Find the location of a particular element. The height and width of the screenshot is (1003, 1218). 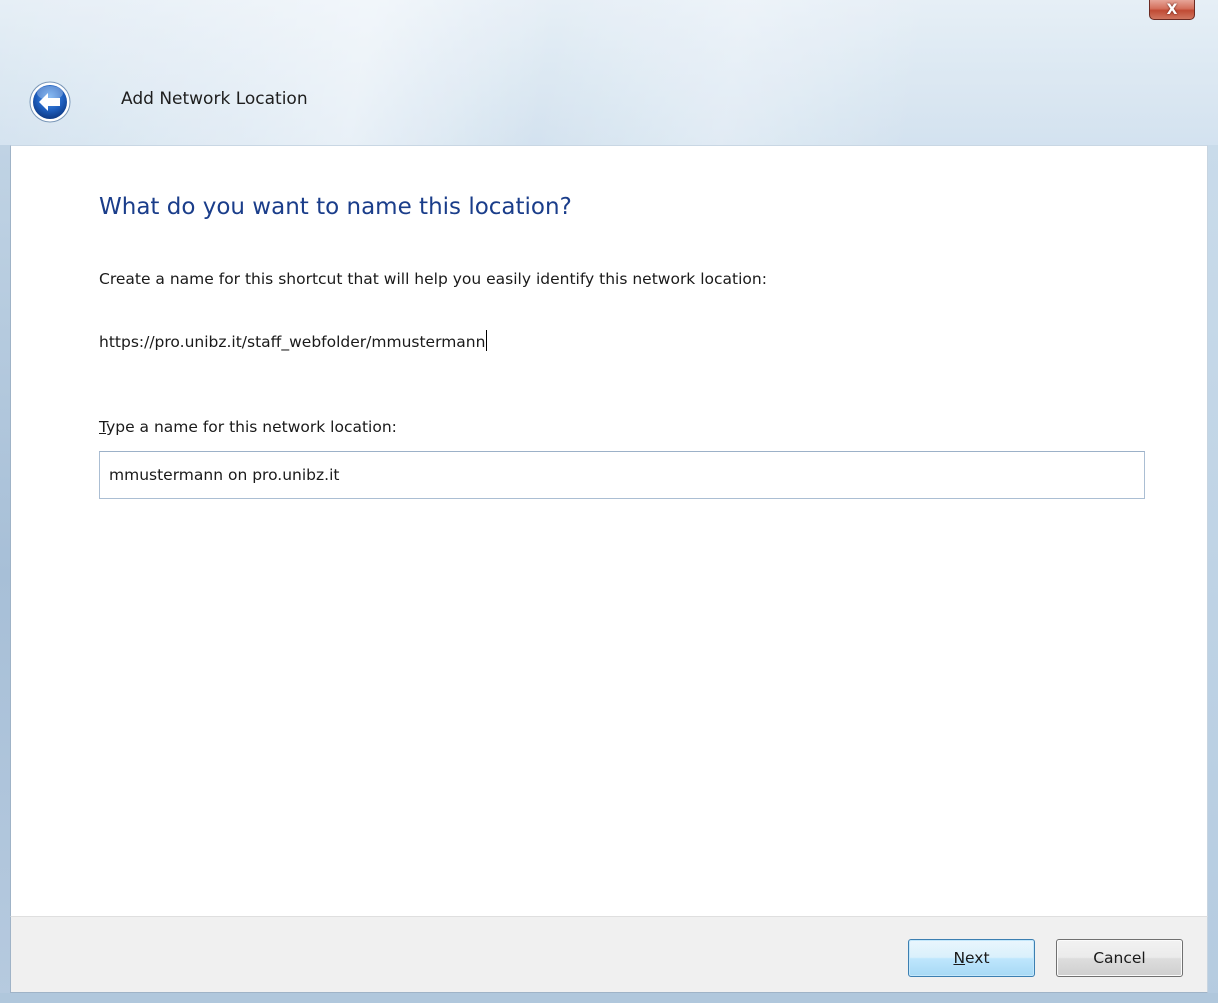

name-field-label-mnemonic: T is located at coordinates (103, 427).